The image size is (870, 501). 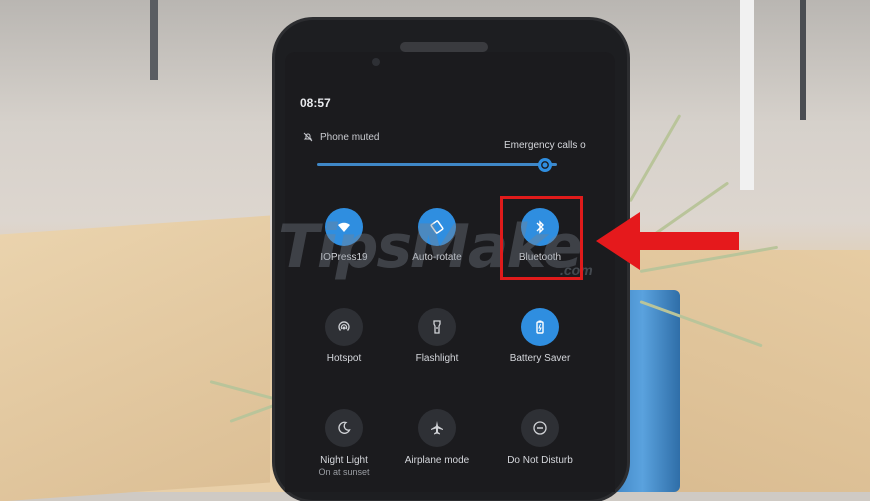 I want to click on battery-icon, so click(x=540, y=327).